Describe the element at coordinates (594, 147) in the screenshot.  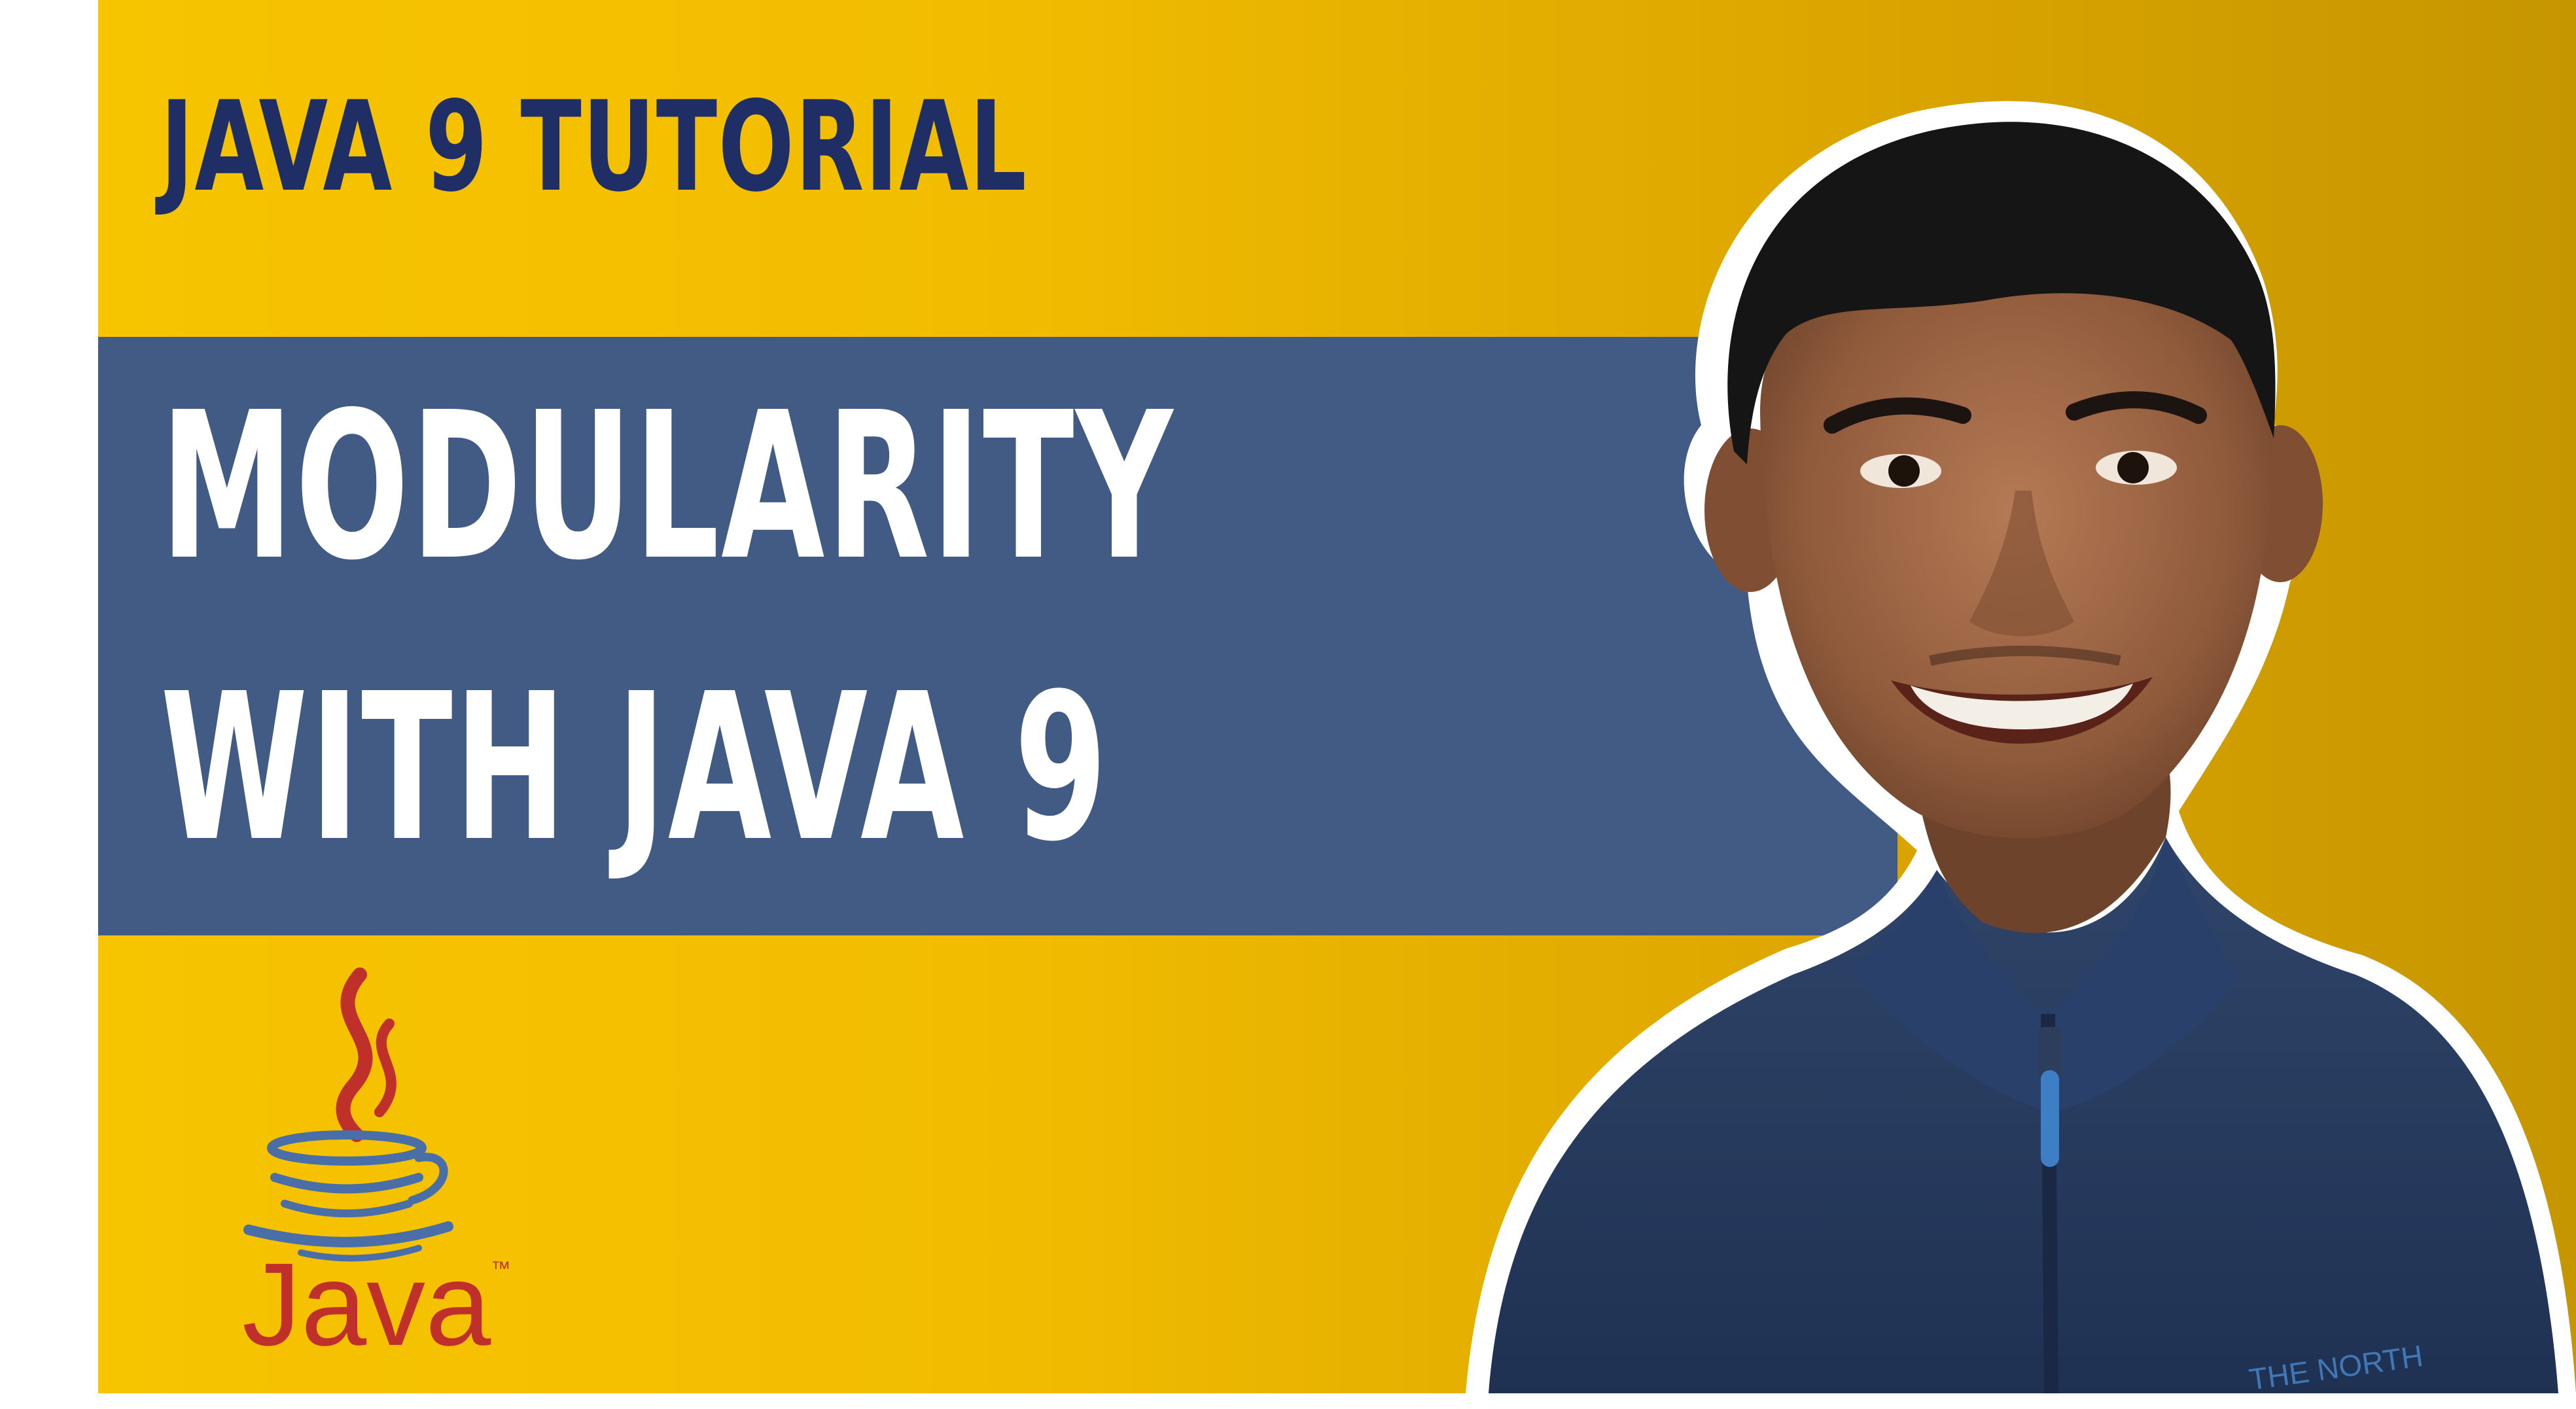
I see `series-title: JAVA 9 TUTORIAL` at that location.